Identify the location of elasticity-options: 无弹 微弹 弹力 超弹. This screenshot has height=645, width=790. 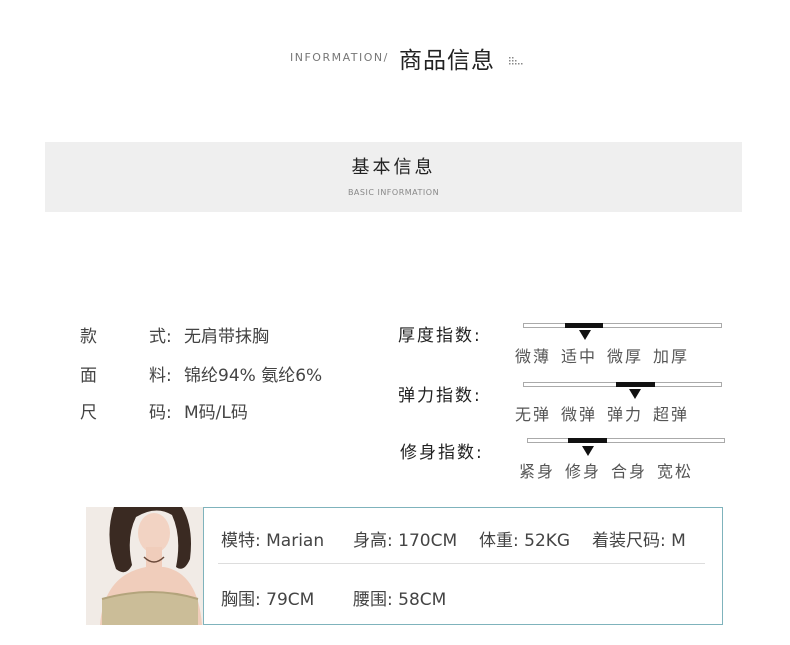
(607, 413).